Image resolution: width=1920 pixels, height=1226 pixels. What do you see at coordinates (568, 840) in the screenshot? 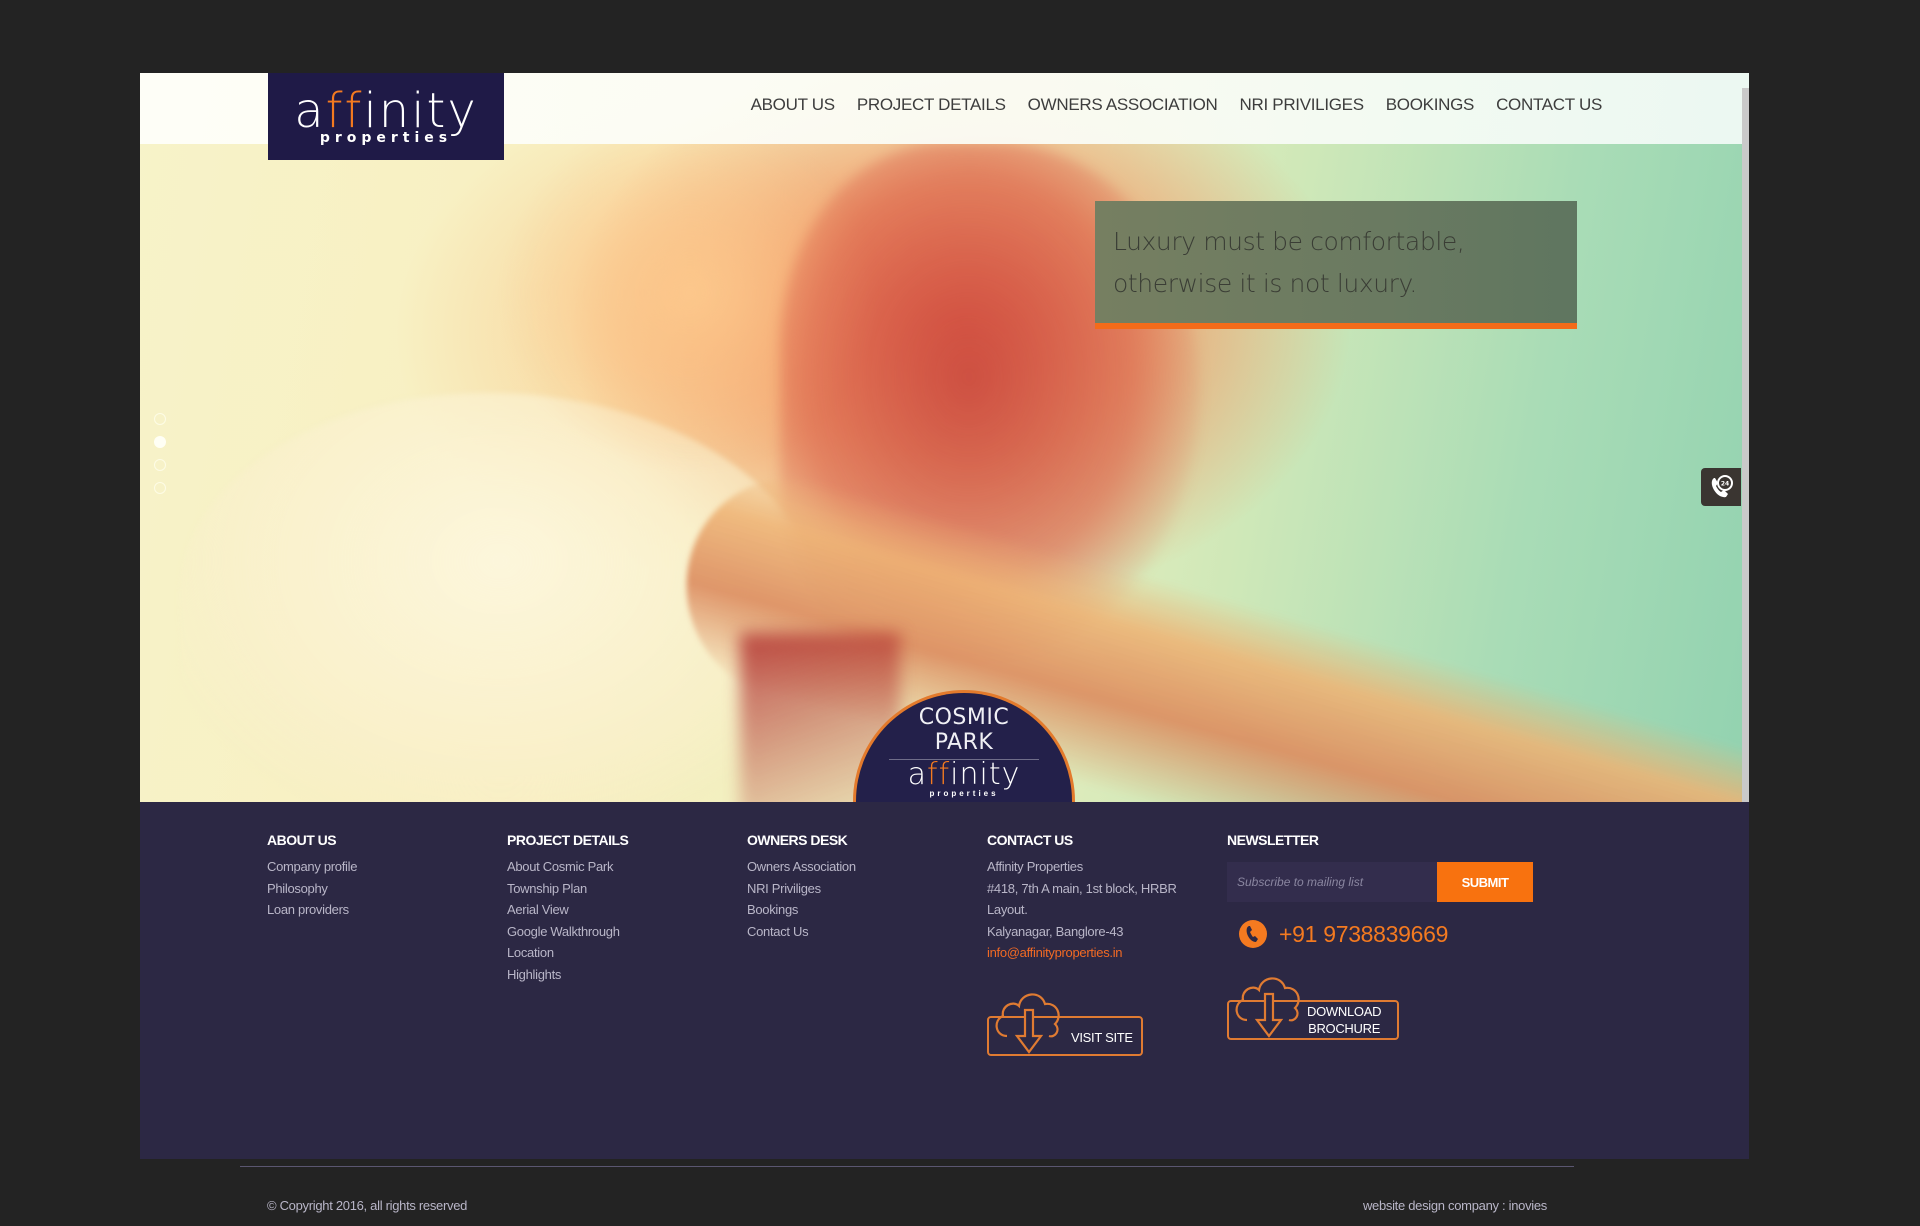
I see `footer-heading: PROJECT DETAILS` at bounding box center [568, 840].